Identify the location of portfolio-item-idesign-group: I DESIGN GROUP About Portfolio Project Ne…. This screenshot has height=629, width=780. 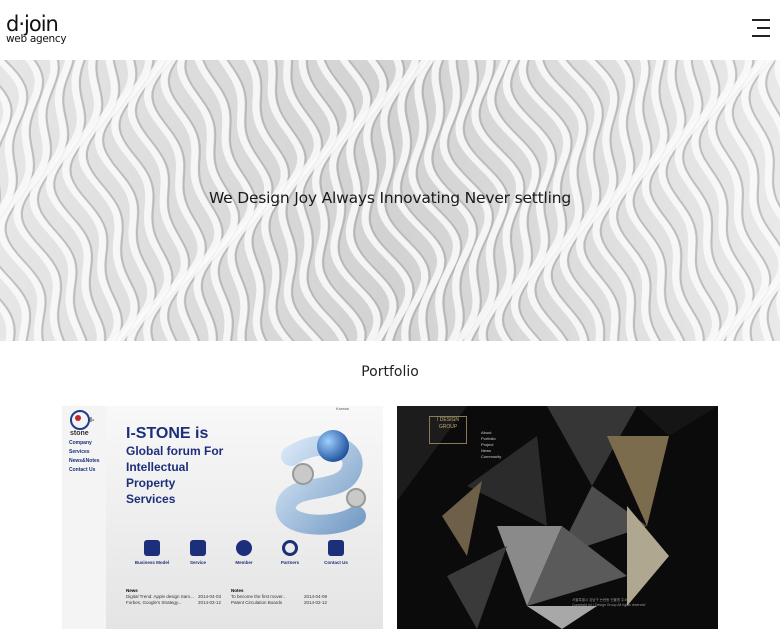
(557, 517).